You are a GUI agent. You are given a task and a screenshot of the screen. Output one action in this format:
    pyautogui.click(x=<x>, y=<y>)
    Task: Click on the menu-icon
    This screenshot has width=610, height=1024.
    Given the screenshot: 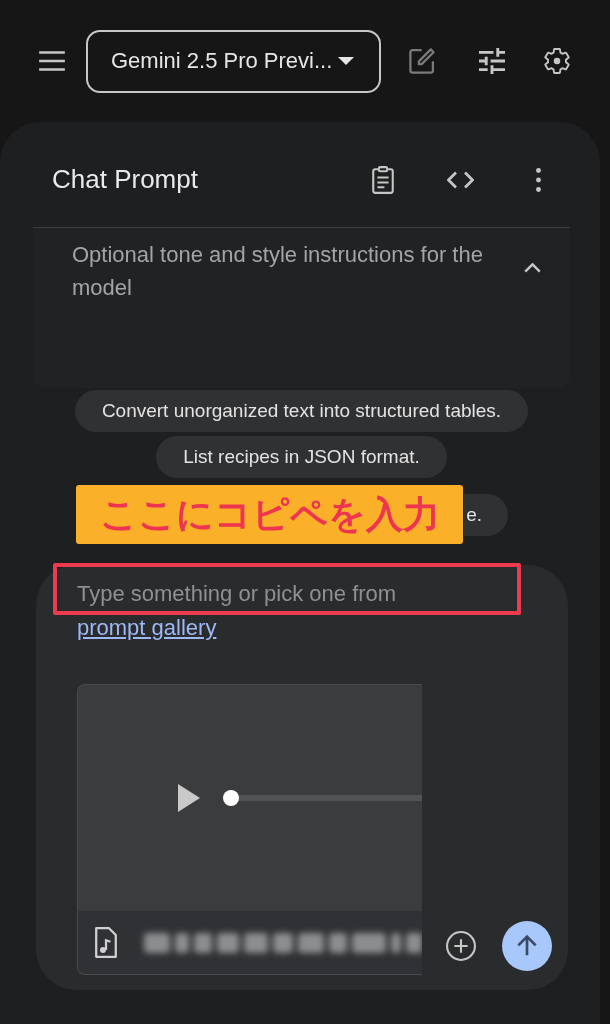 What is the action you would take?
    pyautogui.click(x=52, y=61)
    